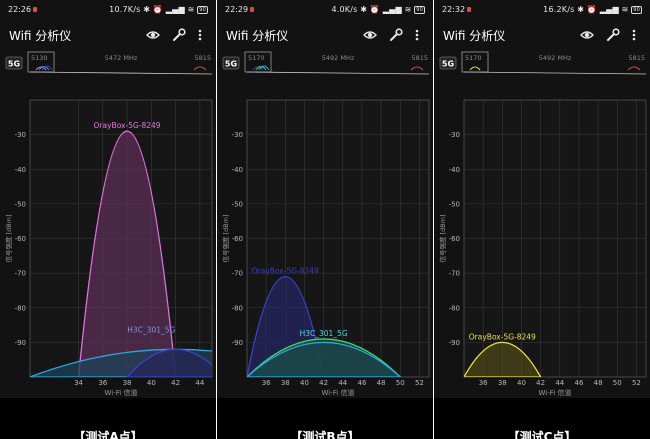 The width and height of the screenshot is (650, 439). I want to click on status-bar: 22:29 4.0K/s ✱ ⏰ ▂▄▆ ≋ 90, so click(325, 10).